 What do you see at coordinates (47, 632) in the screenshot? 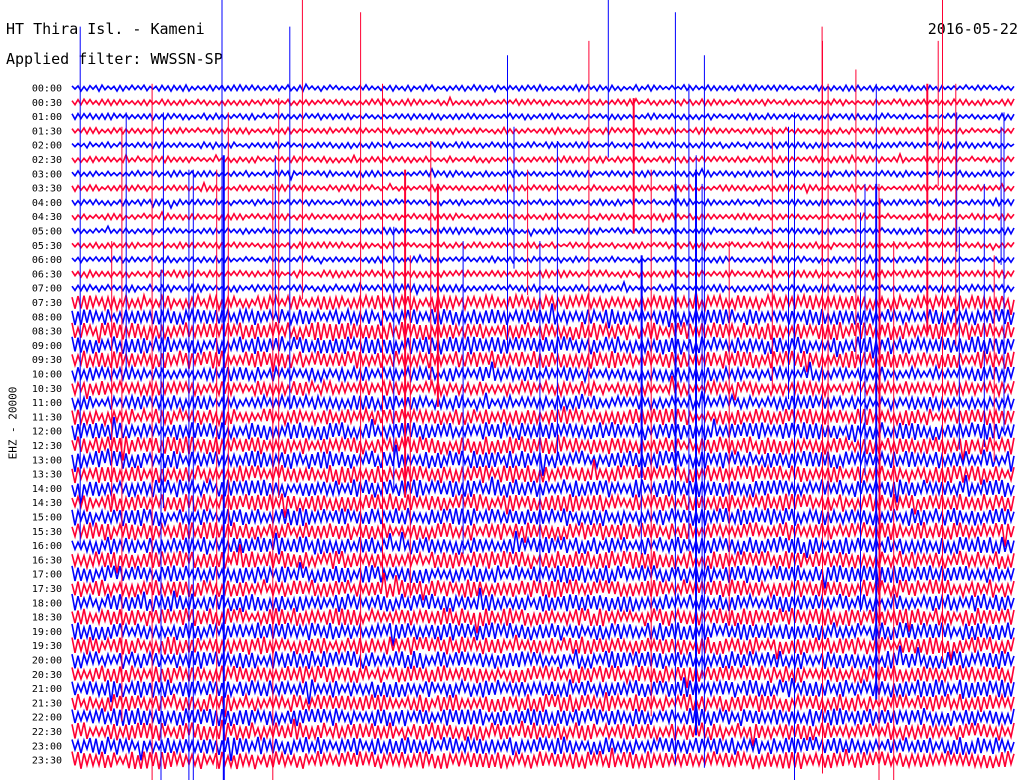
I see `row-time-label: 19:00` at bounding box center [47, 632].